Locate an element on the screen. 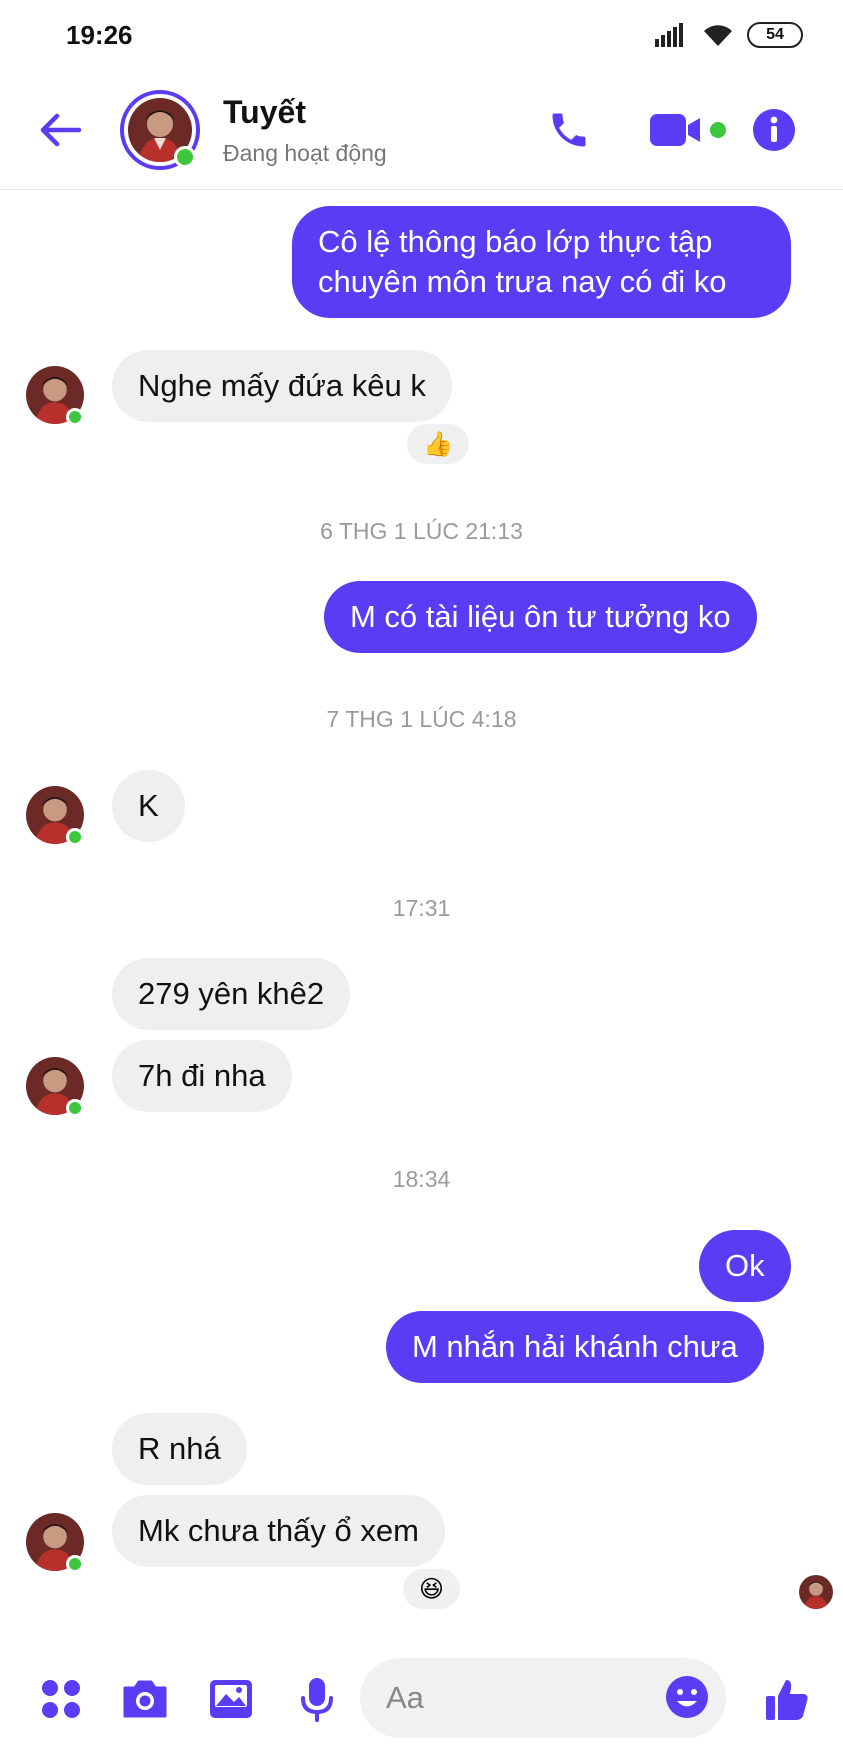  timestamp: 17:31 is located at coordinates (421, 908).